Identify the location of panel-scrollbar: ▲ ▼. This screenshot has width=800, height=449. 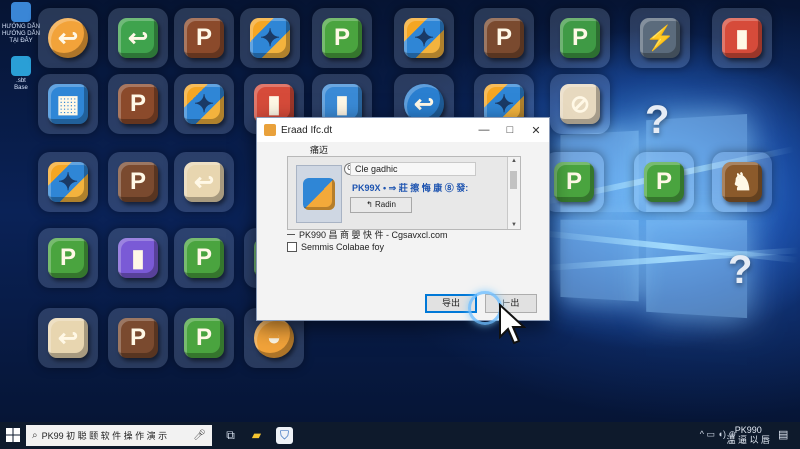
(513, 193).